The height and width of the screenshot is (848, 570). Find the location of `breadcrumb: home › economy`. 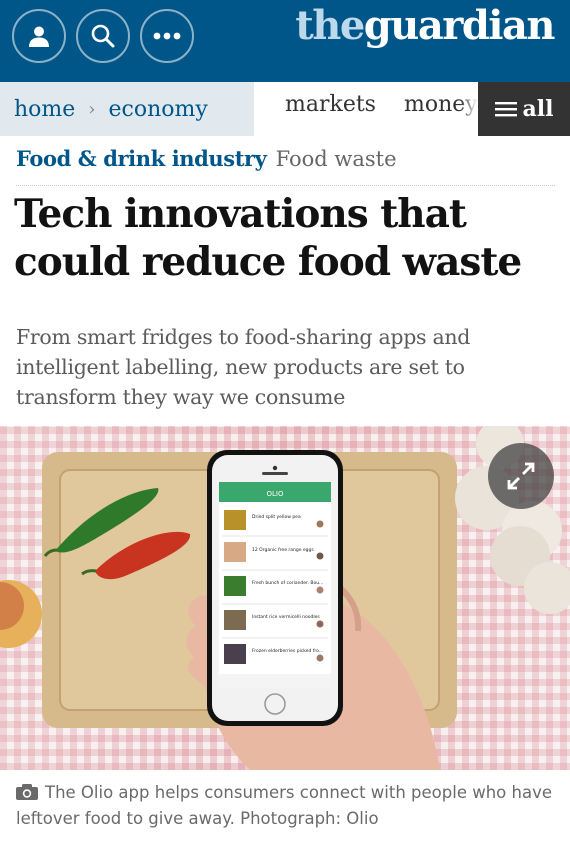

breadcrumb: home › economy is located at coordinates (127, 109).